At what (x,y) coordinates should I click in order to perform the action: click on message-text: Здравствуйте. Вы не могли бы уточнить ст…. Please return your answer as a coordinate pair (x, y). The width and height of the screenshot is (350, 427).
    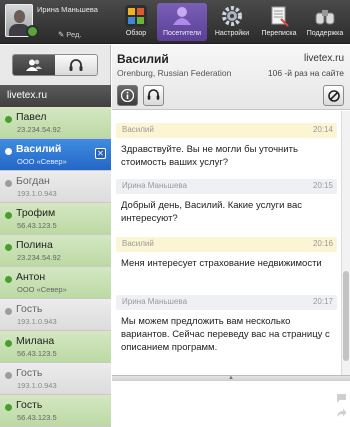
    Looking at the image, I should click on (209, 156).